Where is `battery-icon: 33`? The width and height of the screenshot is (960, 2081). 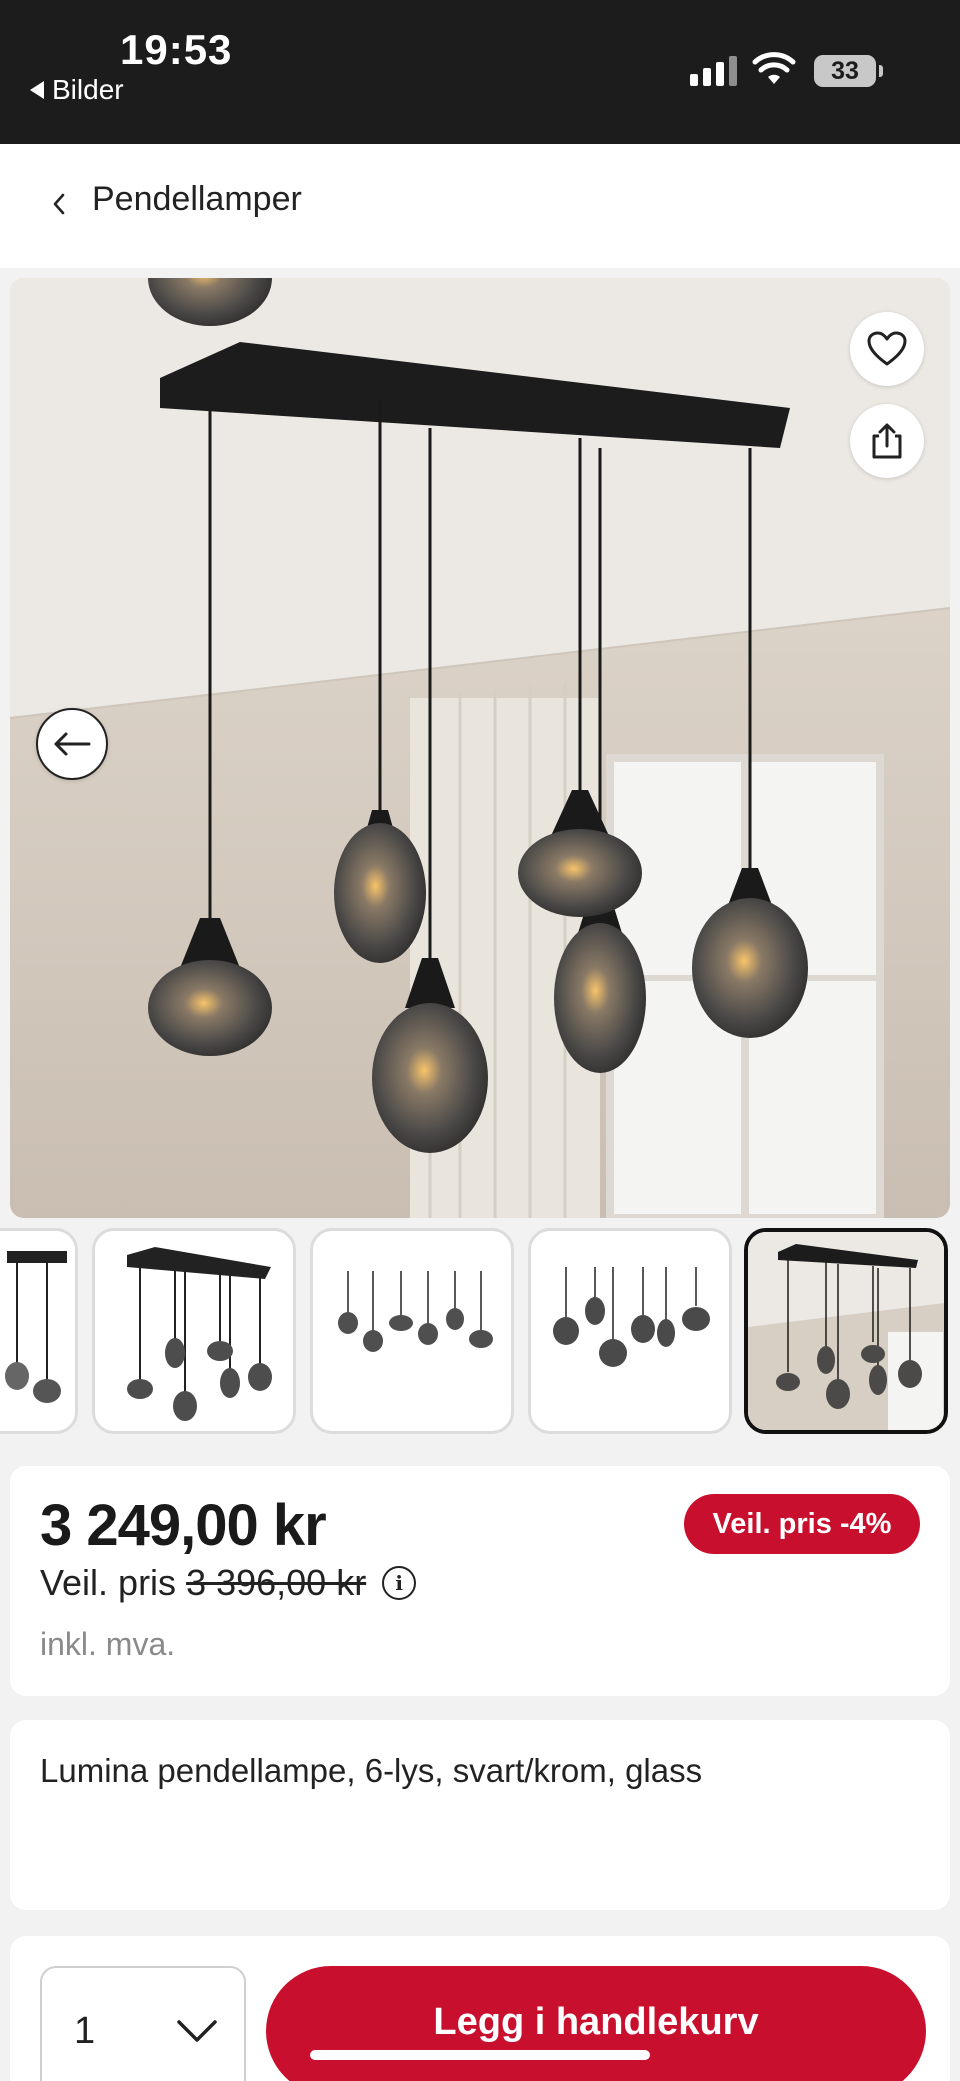
battery-icon: 33 is located at coordinates (848, 71).